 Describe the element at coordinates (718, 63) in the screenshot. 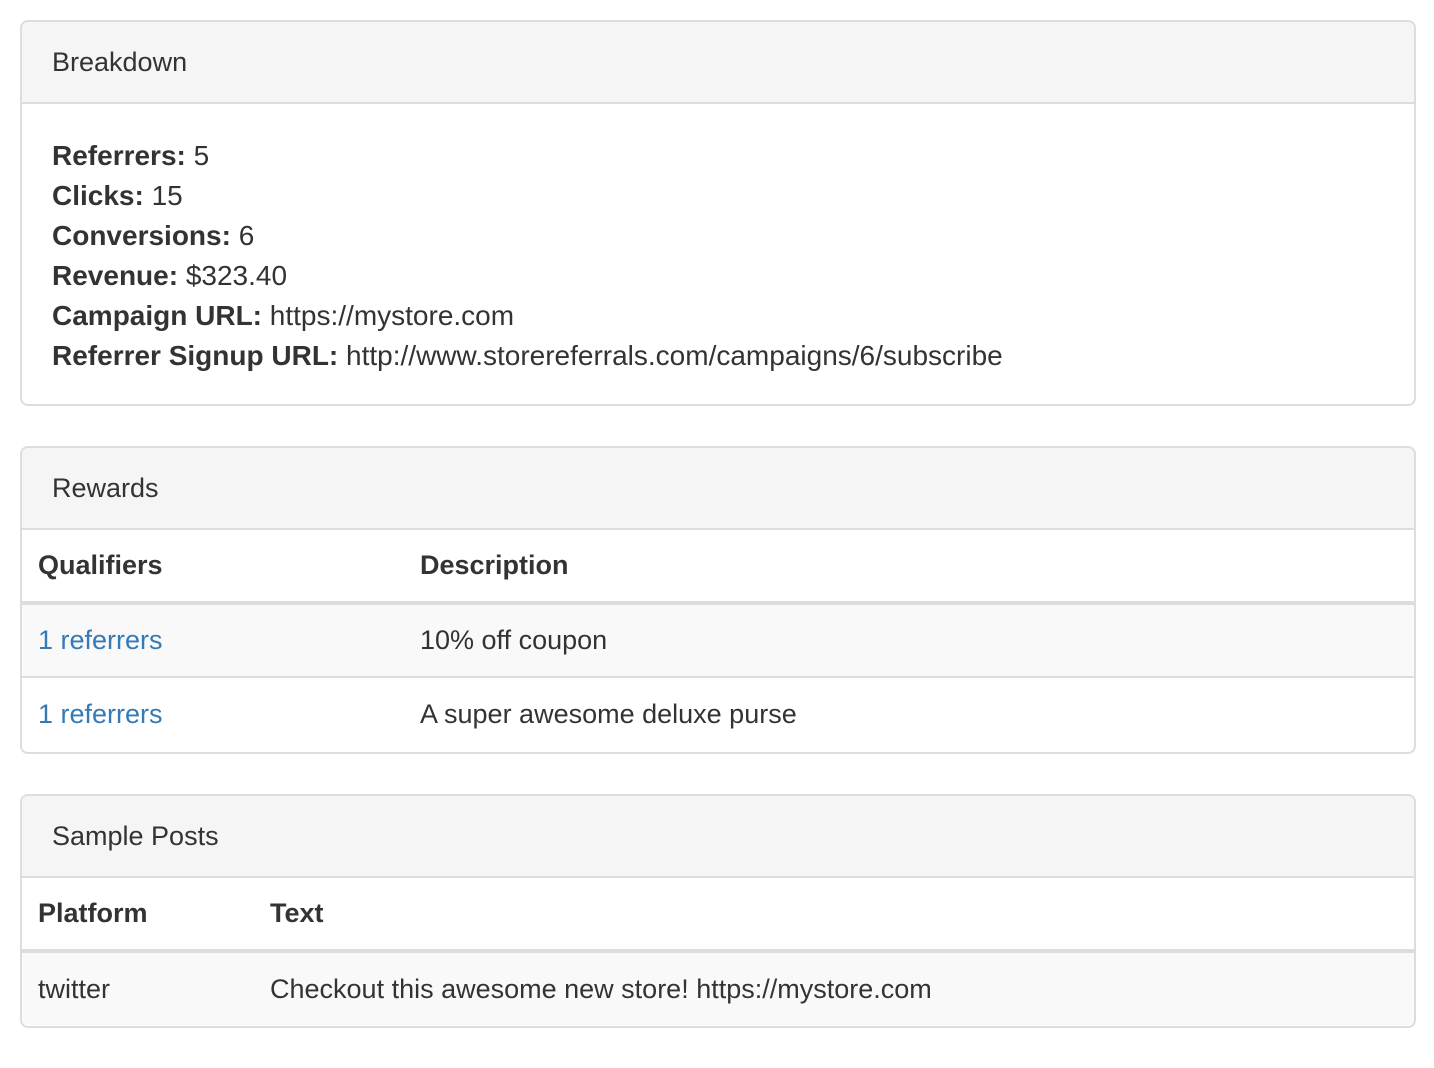

I see `breakdown-panel-title: Breakdown` at that location.